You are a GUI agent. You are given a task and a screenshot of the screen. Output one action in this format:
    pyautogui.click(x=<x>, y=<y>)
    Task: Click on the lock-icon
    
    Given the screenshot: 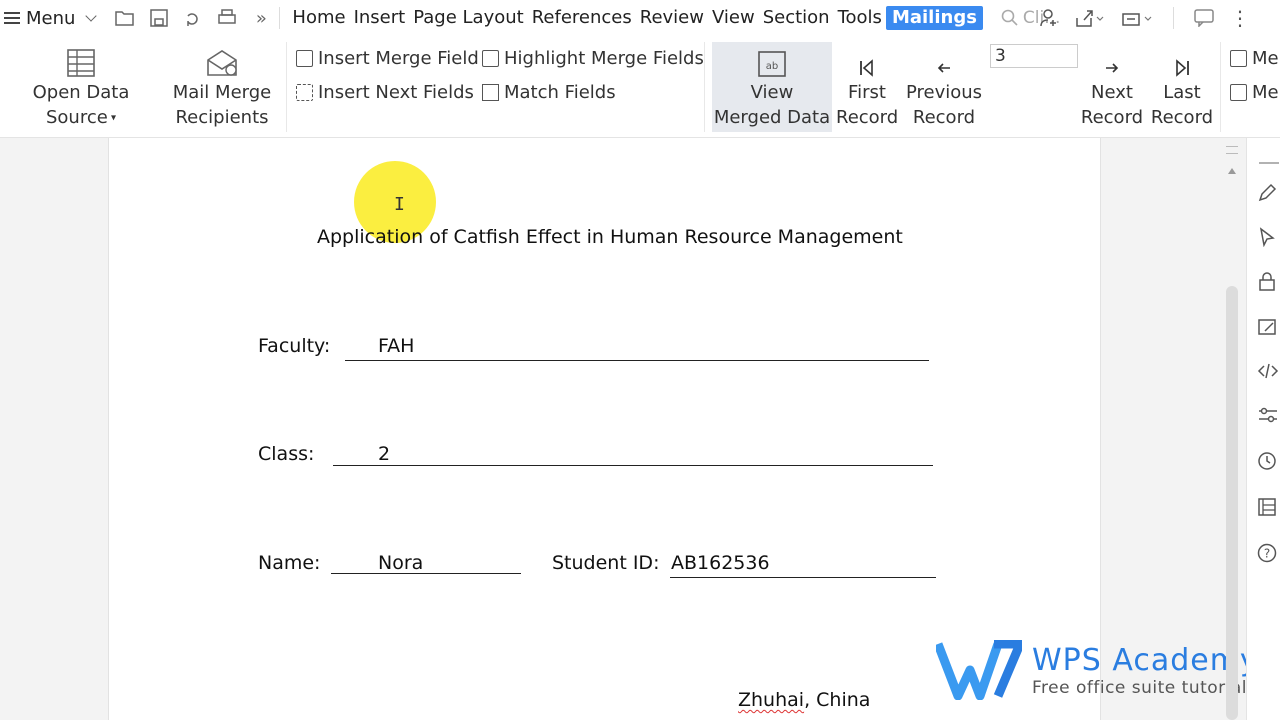 What is the action you would take?
    pyautogui.click(x=1268, y=281)
    